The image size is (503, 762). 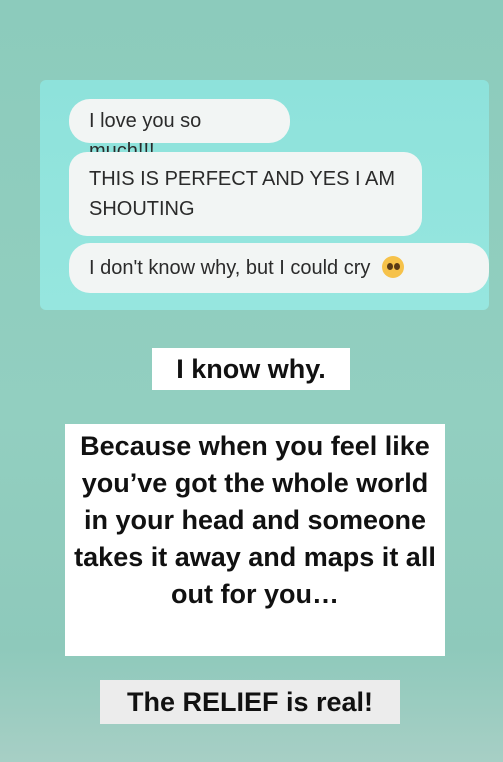 I want to click on caption-text: The RELIEF is real!, so click(x=250, y=702).